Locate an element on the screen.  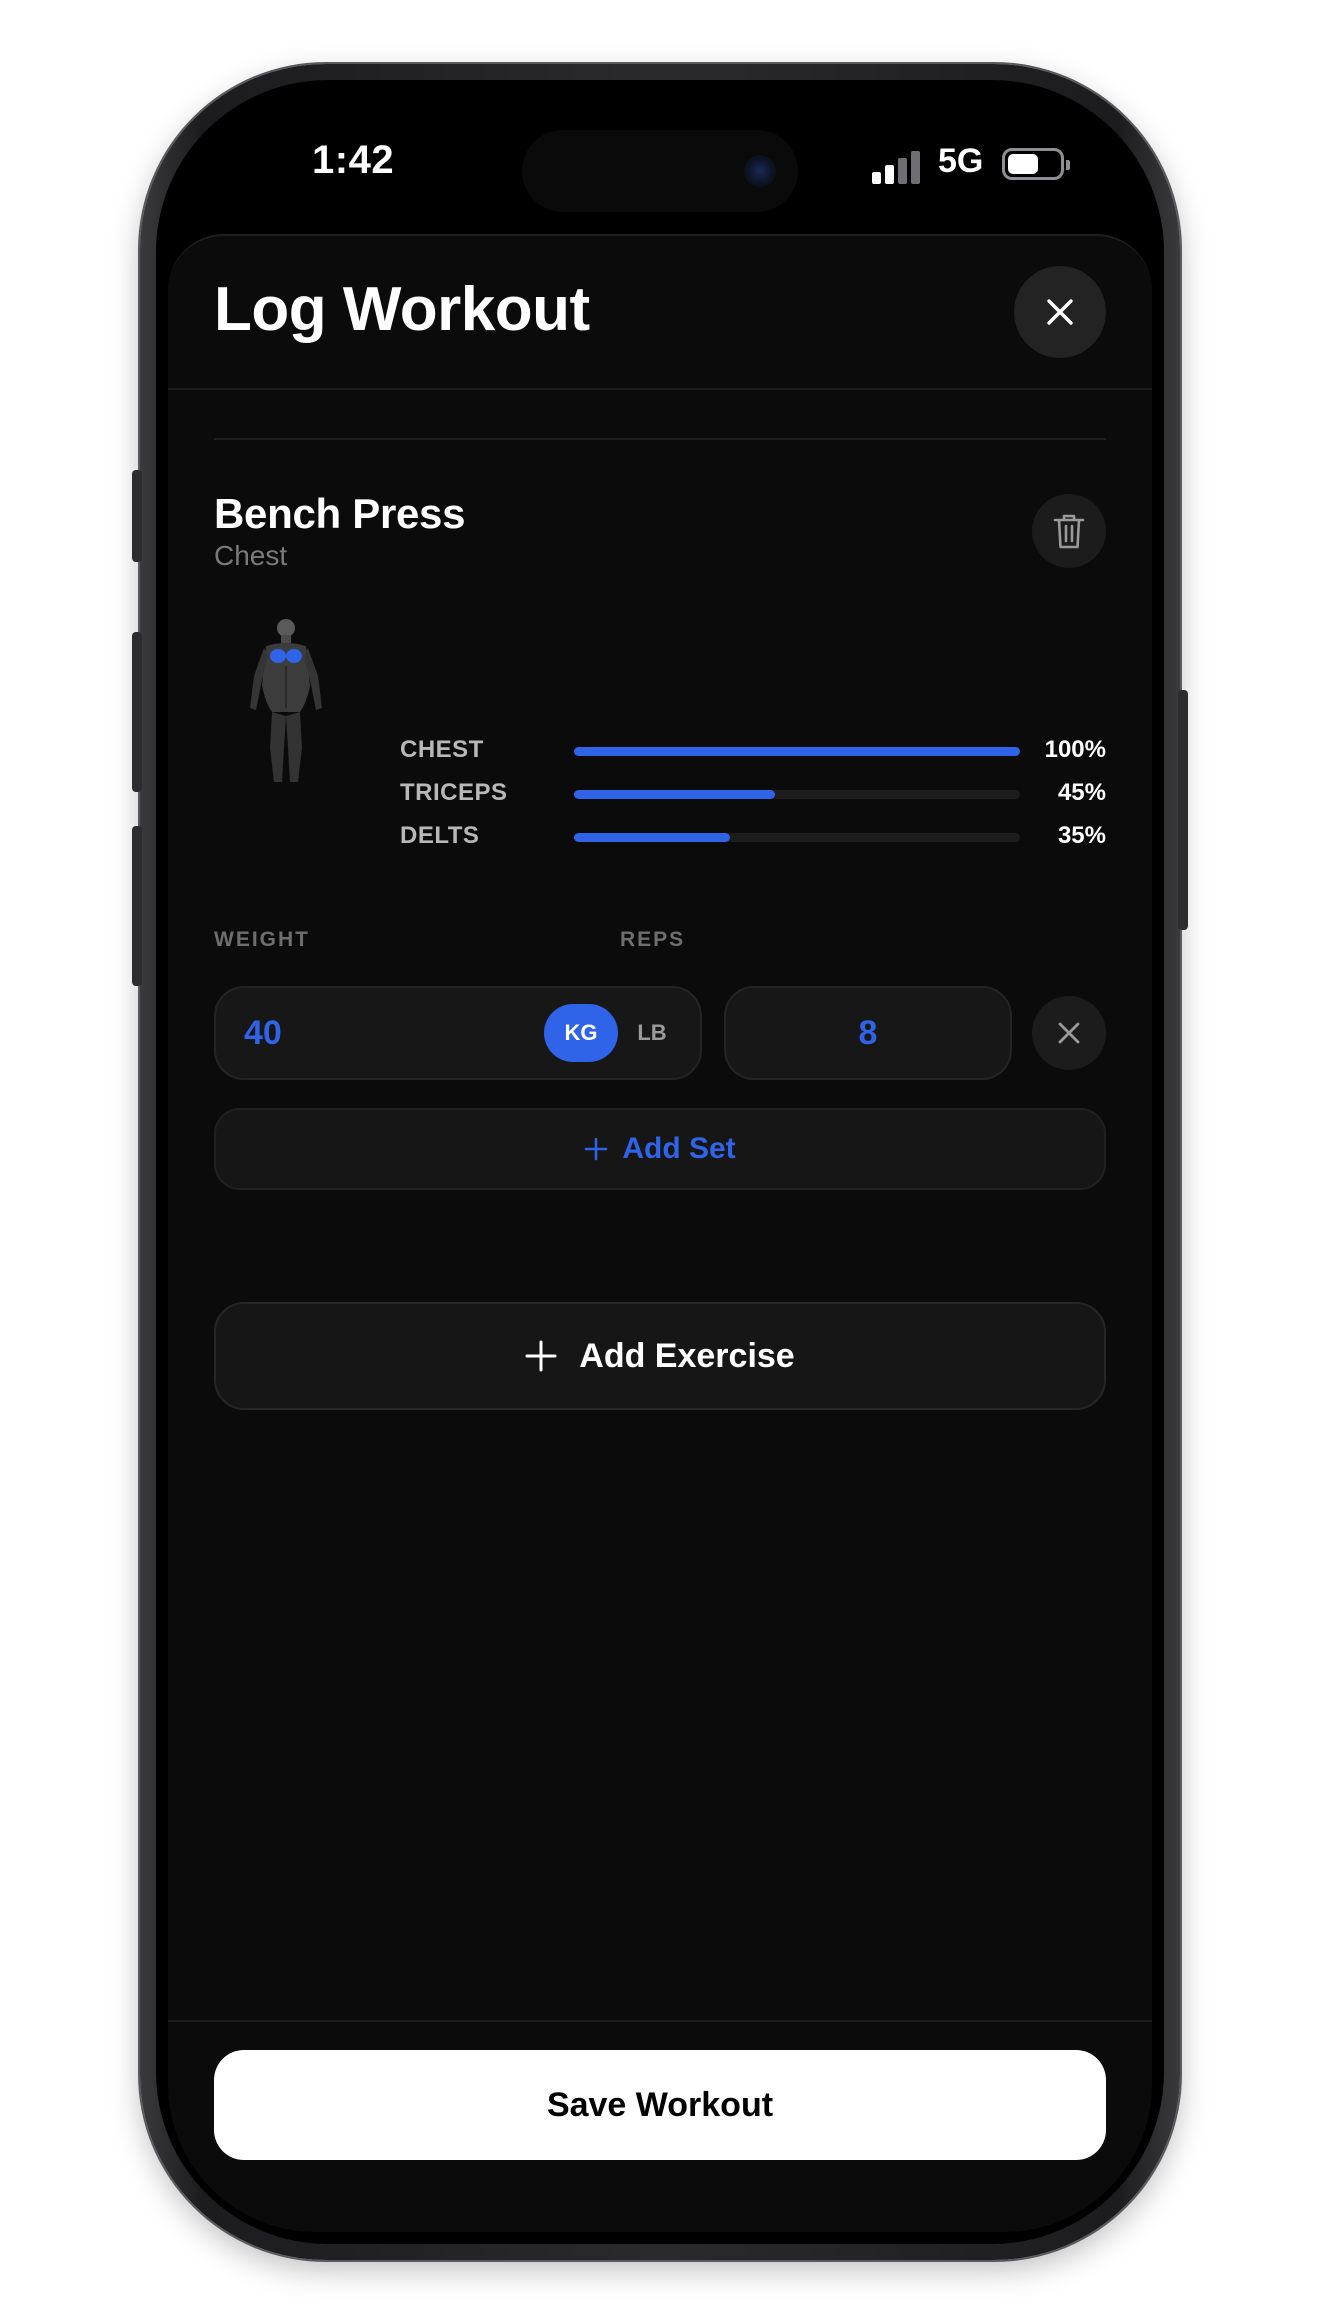
footer-divider is located at coordinates (660, 2021).